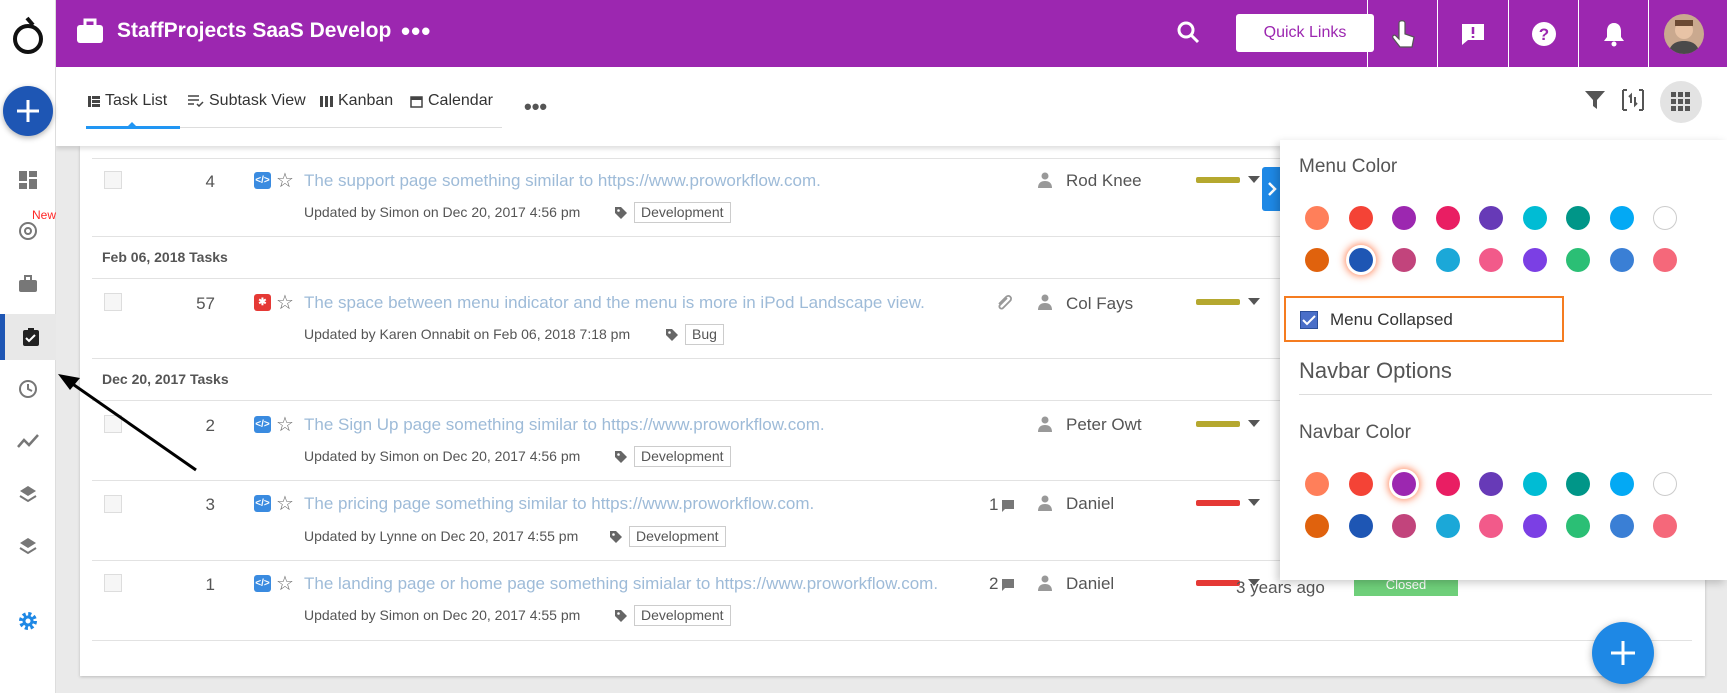 This screenshot has height=693, width=1727. I want to click on sort-icon, so click(1633, 100).